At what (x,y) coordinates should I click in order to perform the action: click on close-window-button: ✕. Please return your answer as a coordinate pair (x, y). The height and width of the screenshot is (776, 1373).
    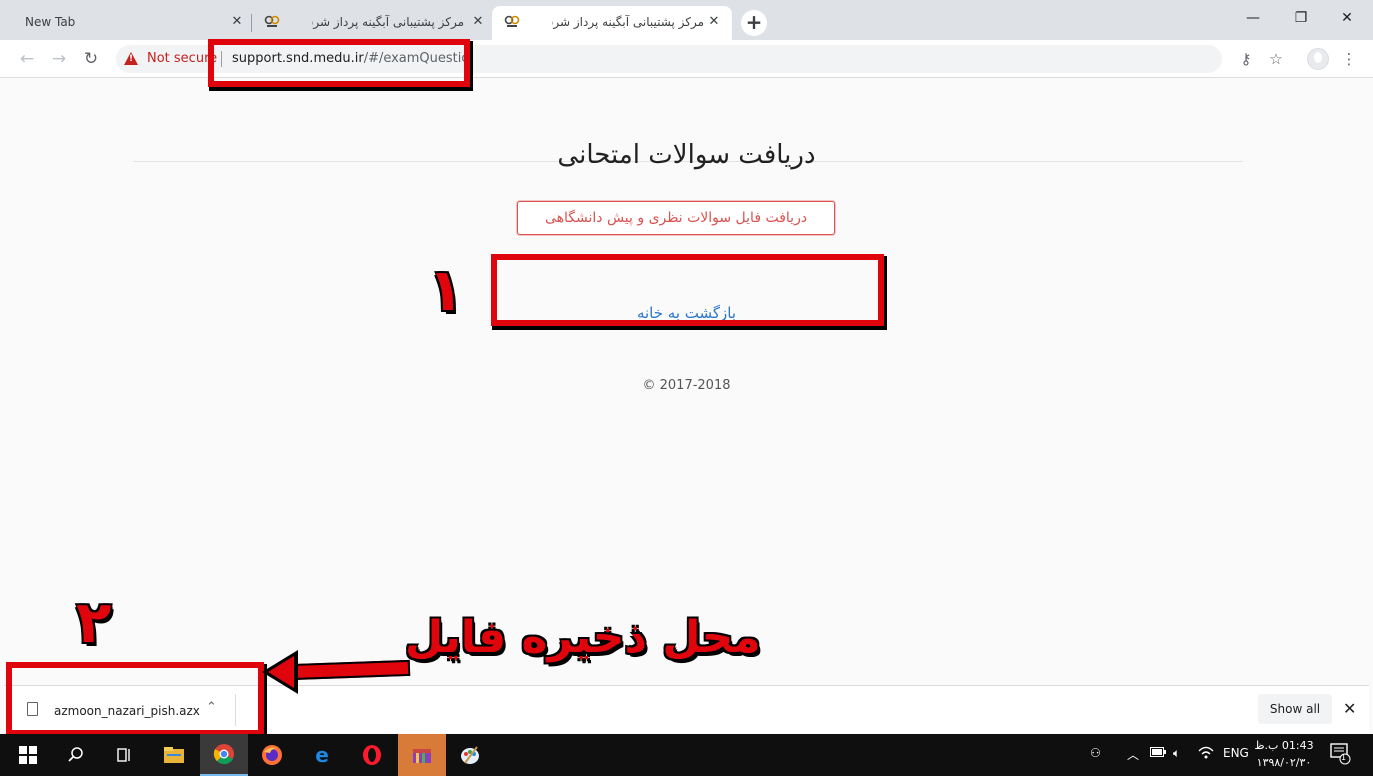
    Looking at the image, I should click on (1347, 18).